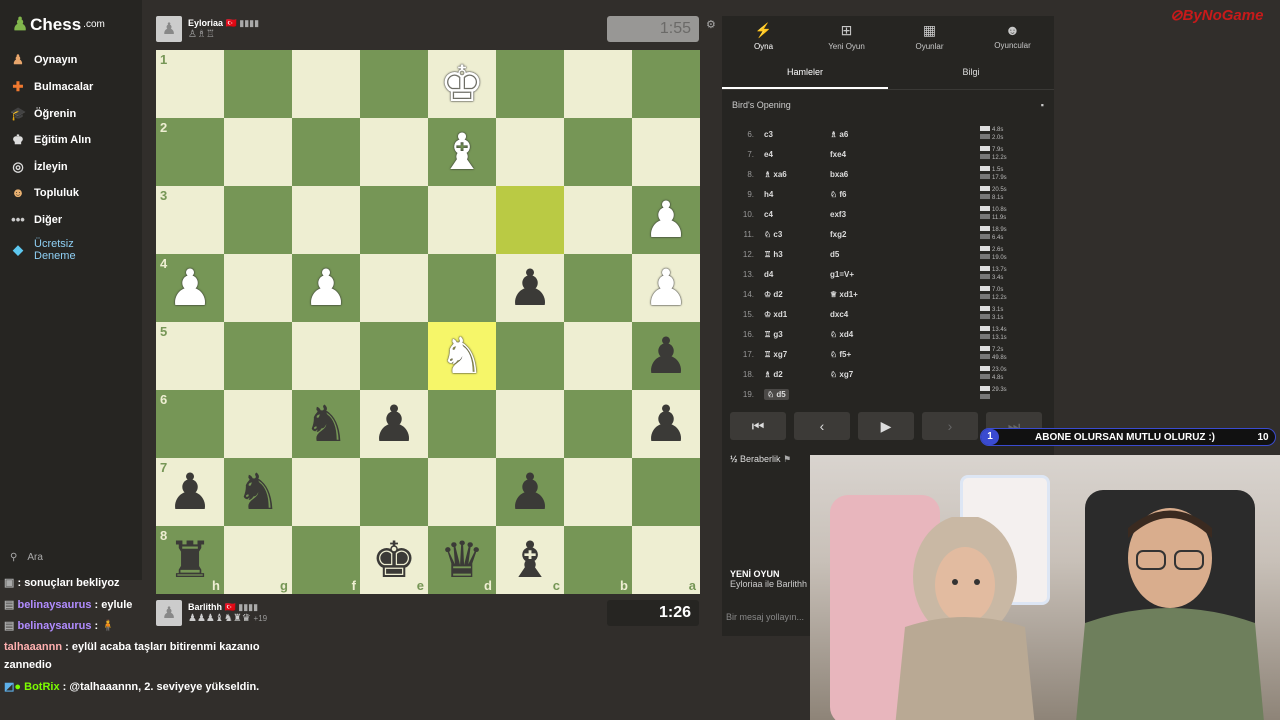 Image resolution: width=1280 pixels, height=720 pixels. Describe the element at coordinates (971, 73) in the screenshot. I see `tab-info: Bilgi` at that location.